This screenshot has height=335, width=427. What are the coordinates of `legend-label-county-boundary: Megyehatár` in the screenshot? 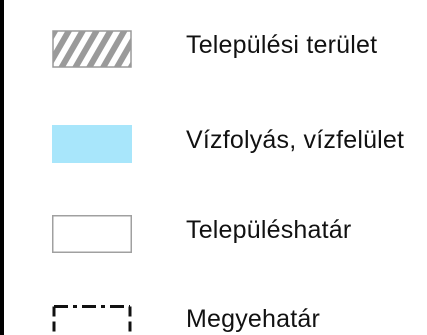 It's located at (253, 319).